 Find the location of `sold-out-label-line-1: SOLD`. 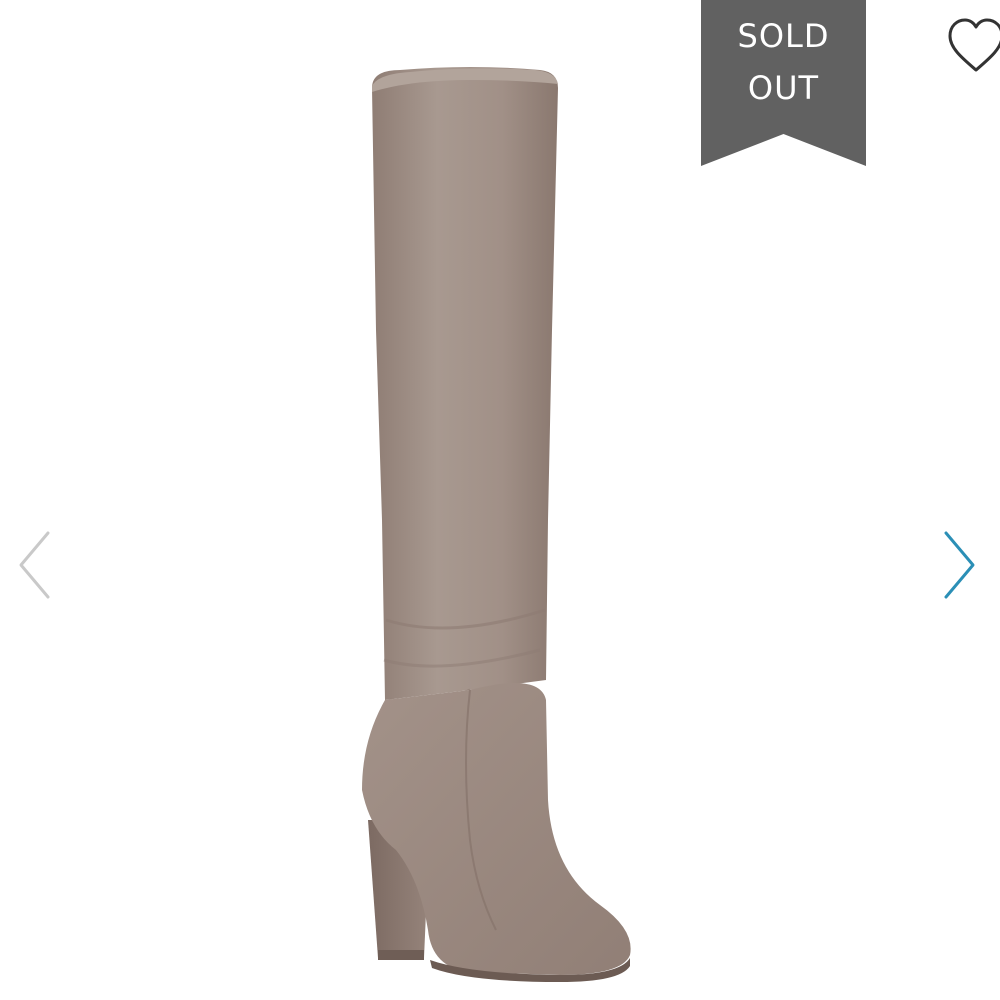

sold-out-label-line-1: SOLD is located at coordinates (783, 36).